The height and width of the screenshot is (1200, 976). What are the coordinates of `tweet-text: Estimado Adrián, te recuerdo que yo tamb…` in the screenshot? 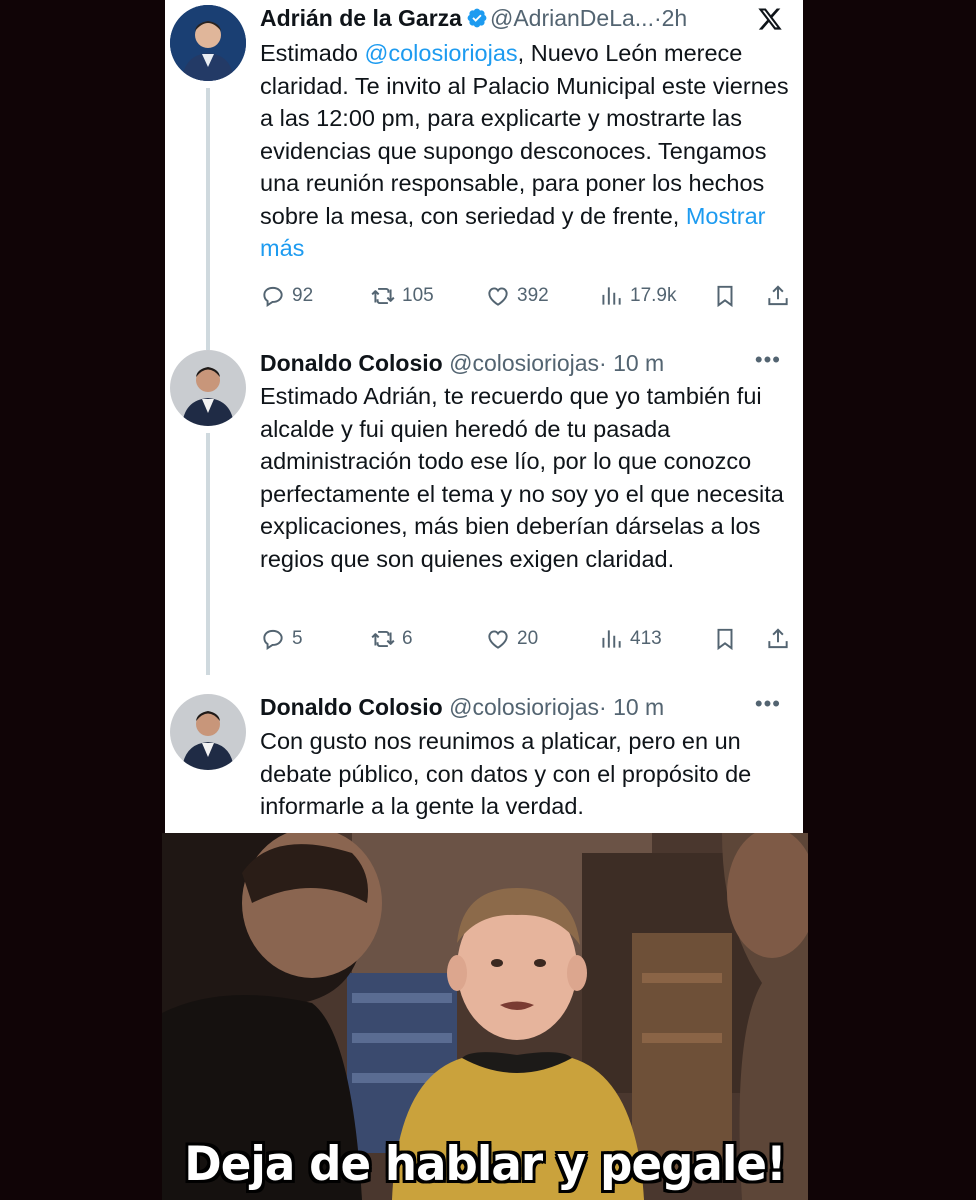 It's located at (522, 477).